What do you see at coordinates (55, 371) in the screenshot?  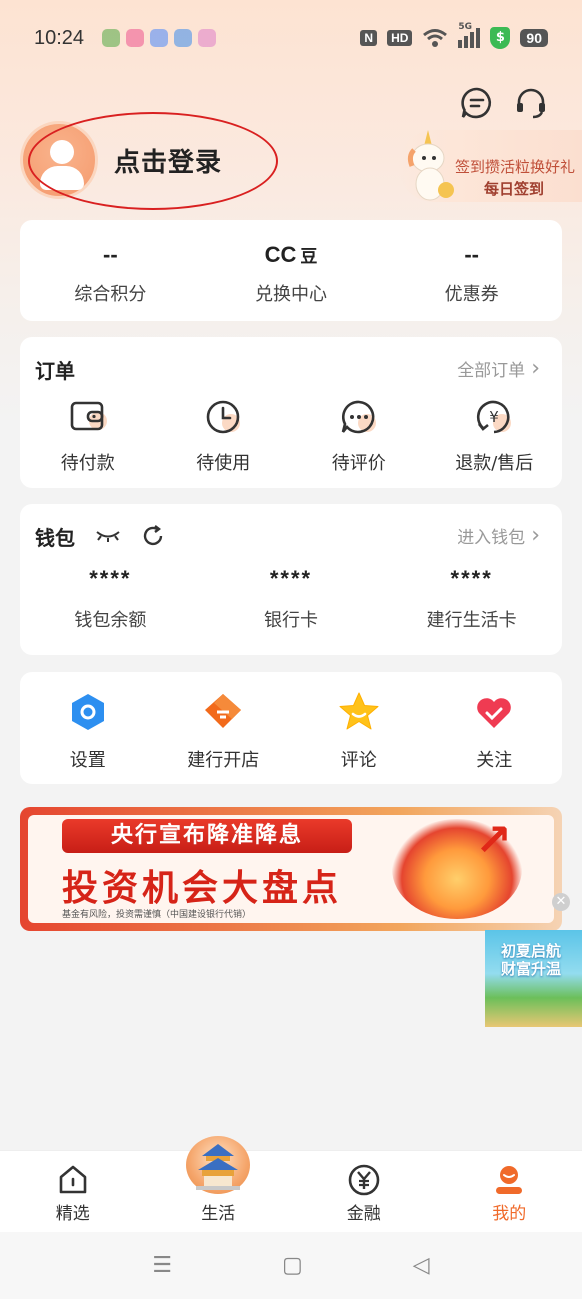 I see `orders-title: 订单` at bounding box center [55, 371].